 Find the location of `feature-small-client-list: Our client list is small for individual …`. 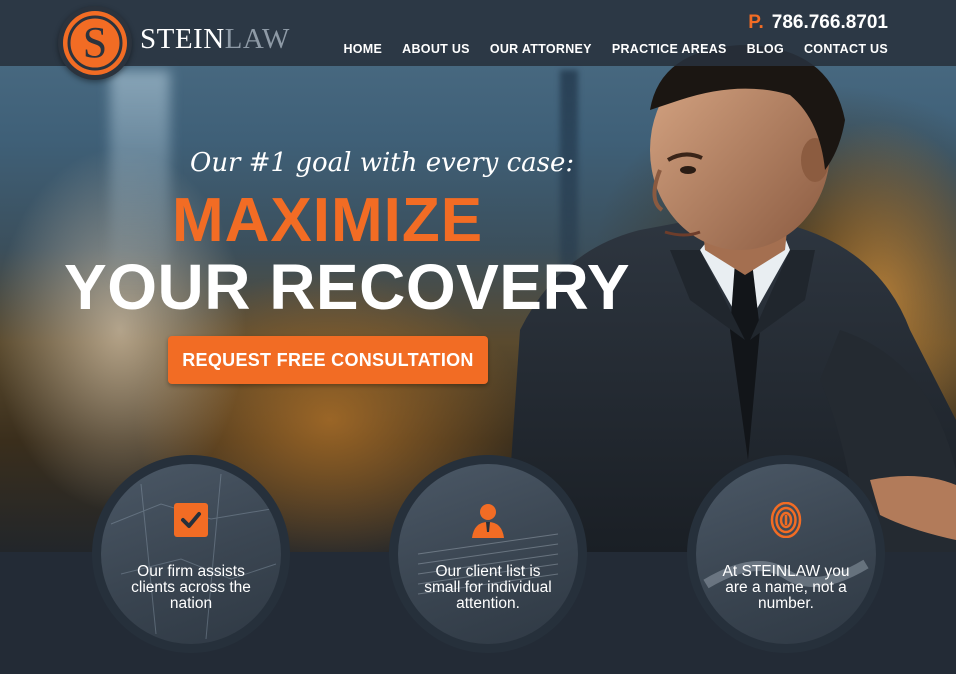

feature-small-client-list: Our client list is small for individual … is located at coordinates (488, 554).